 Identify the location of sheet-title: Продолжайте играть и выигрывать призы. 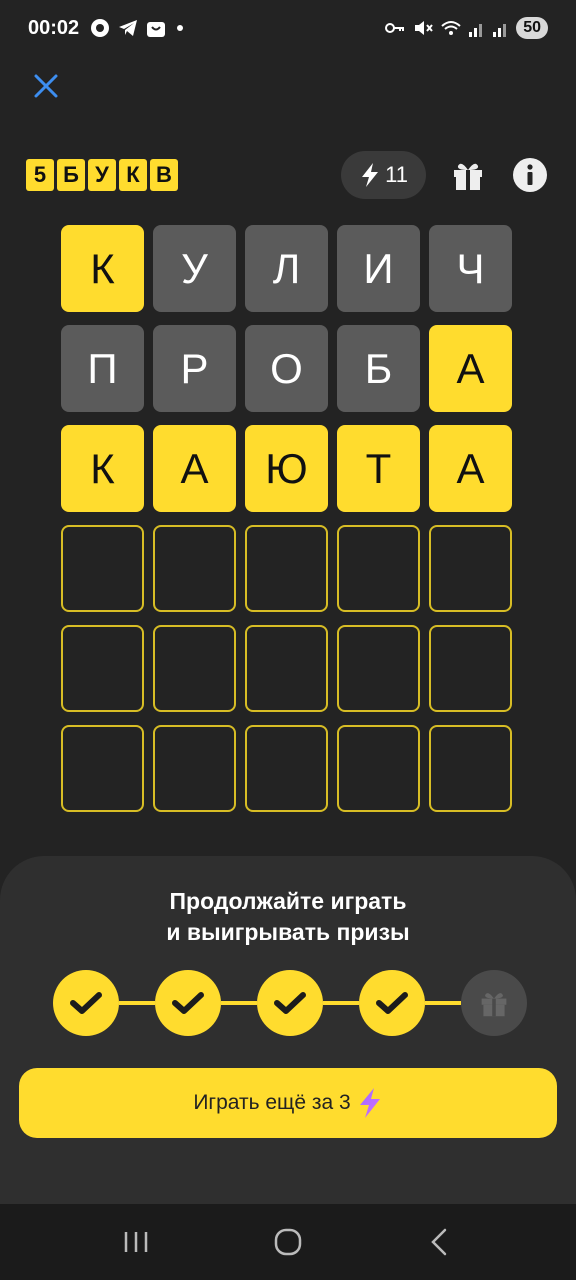
(288, 917).